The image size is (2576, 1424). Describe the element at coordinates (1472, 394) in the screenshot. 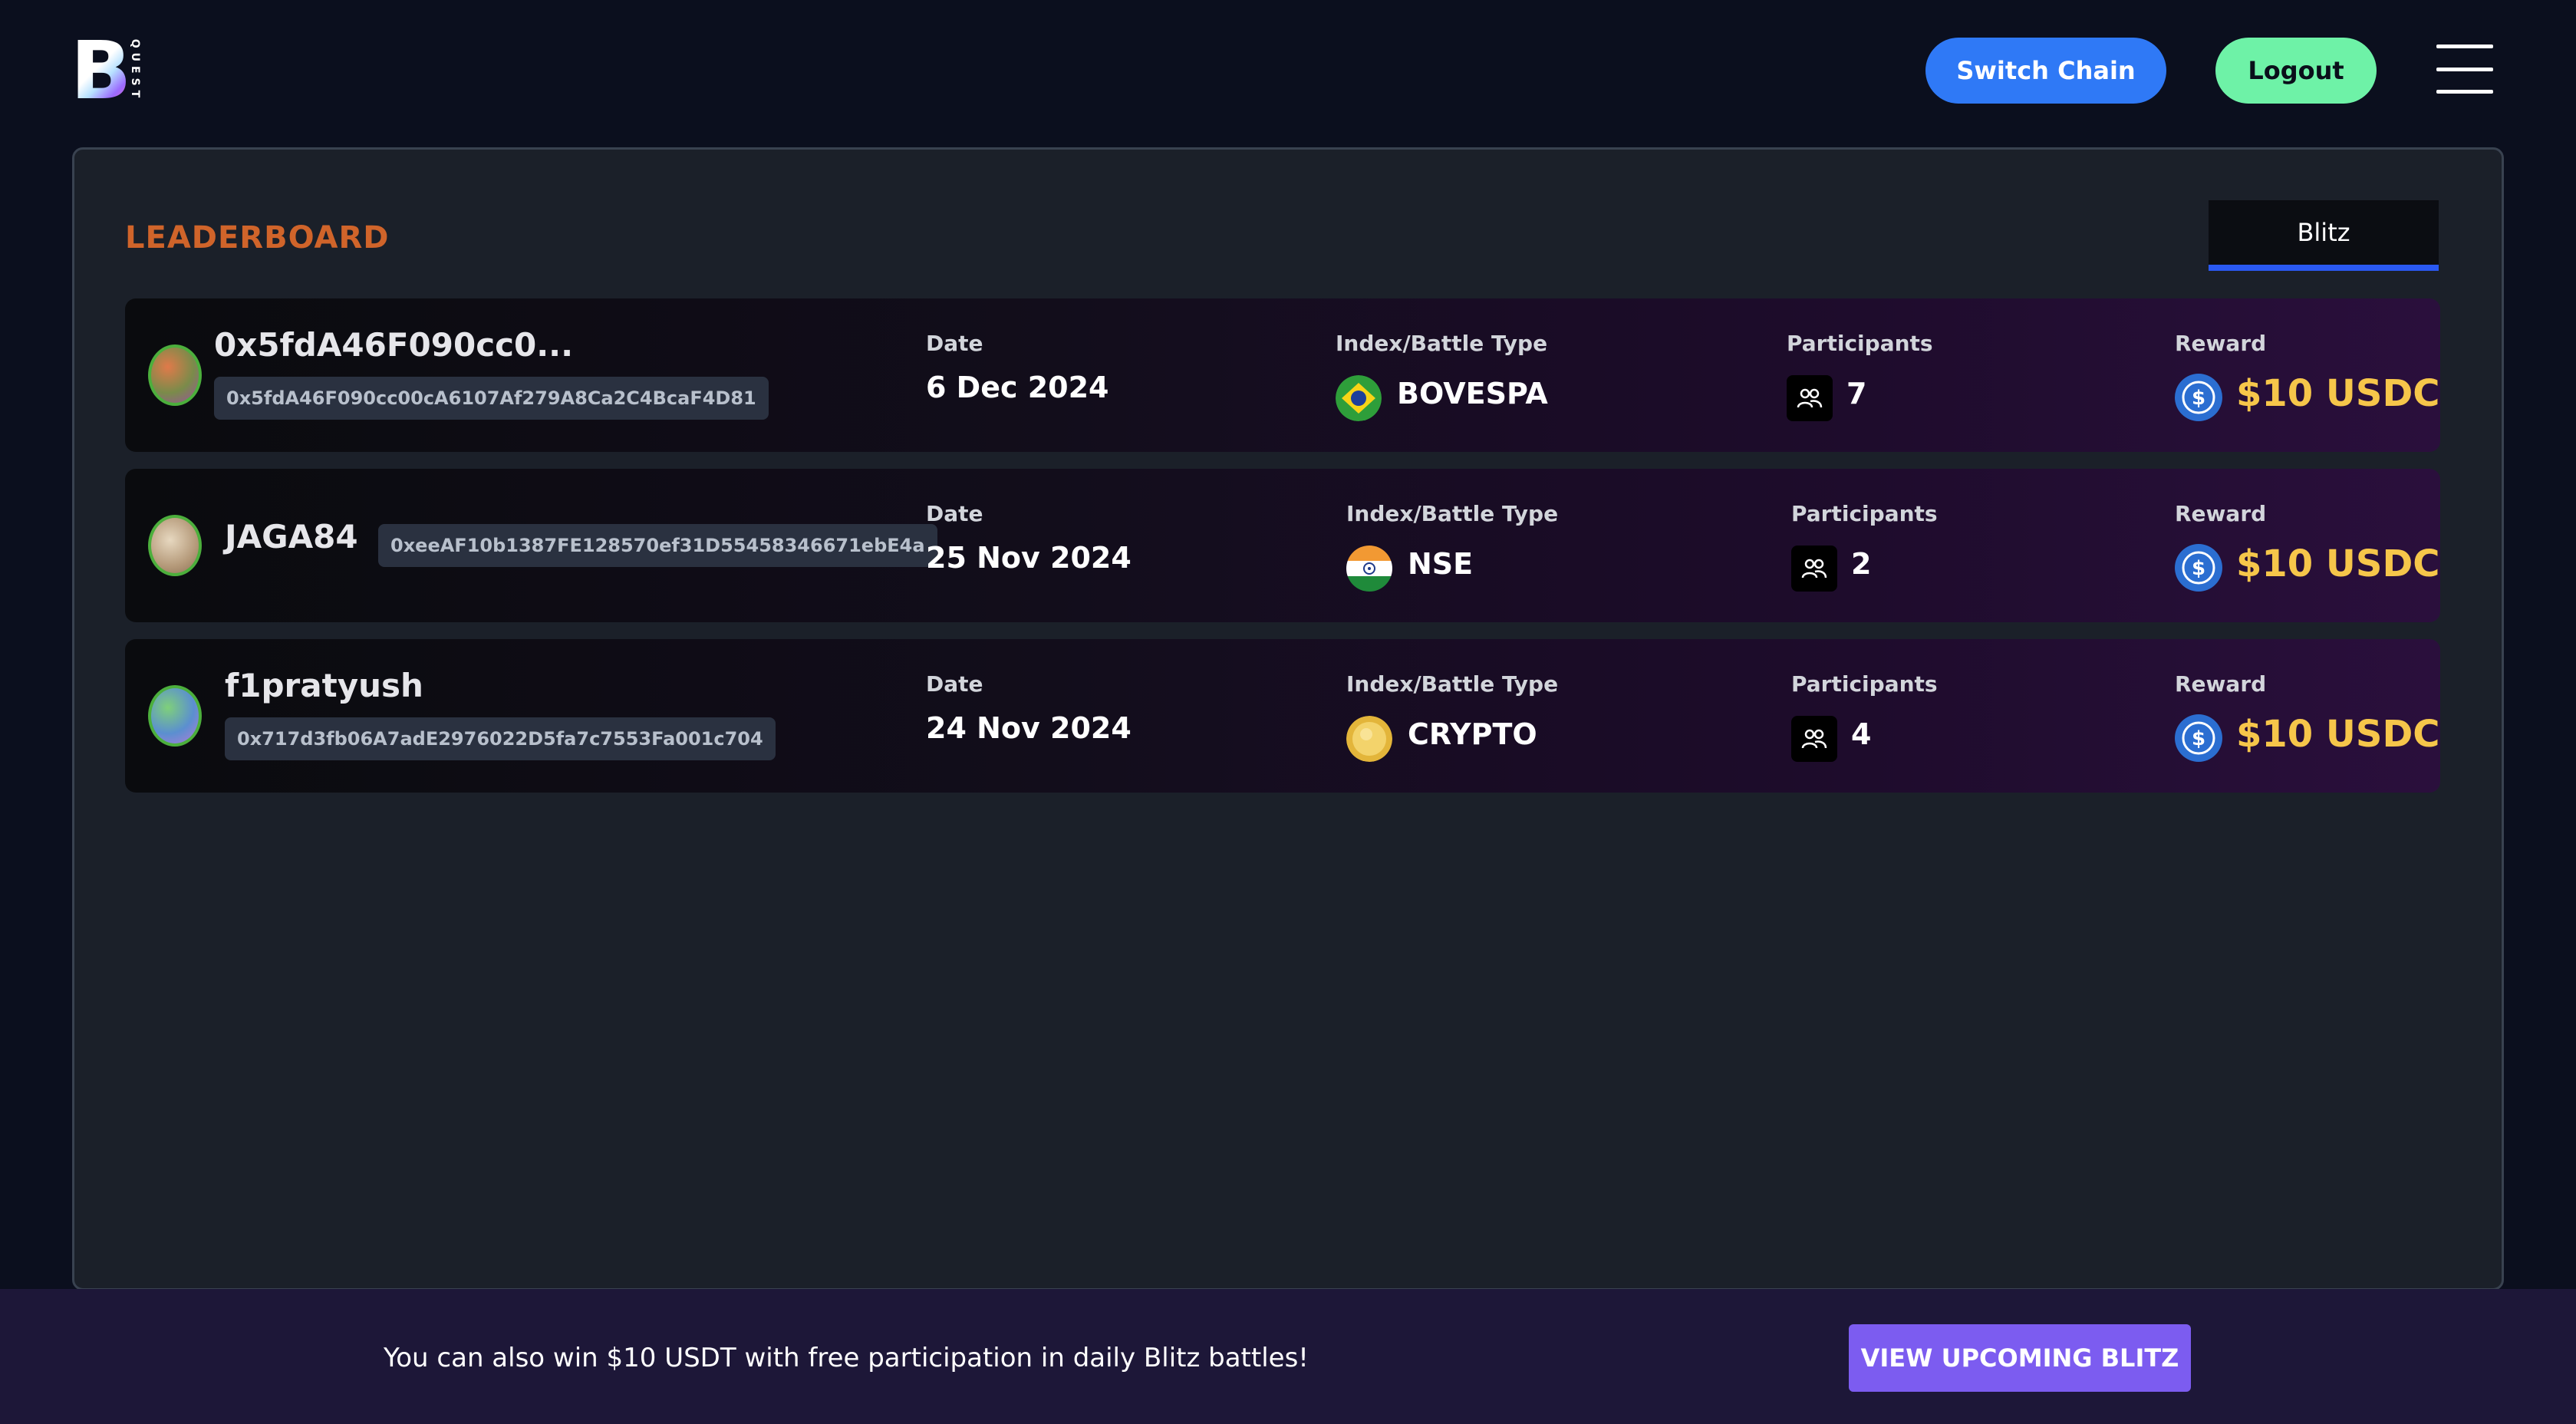

I see `index-name: BOVESPA` at that location.